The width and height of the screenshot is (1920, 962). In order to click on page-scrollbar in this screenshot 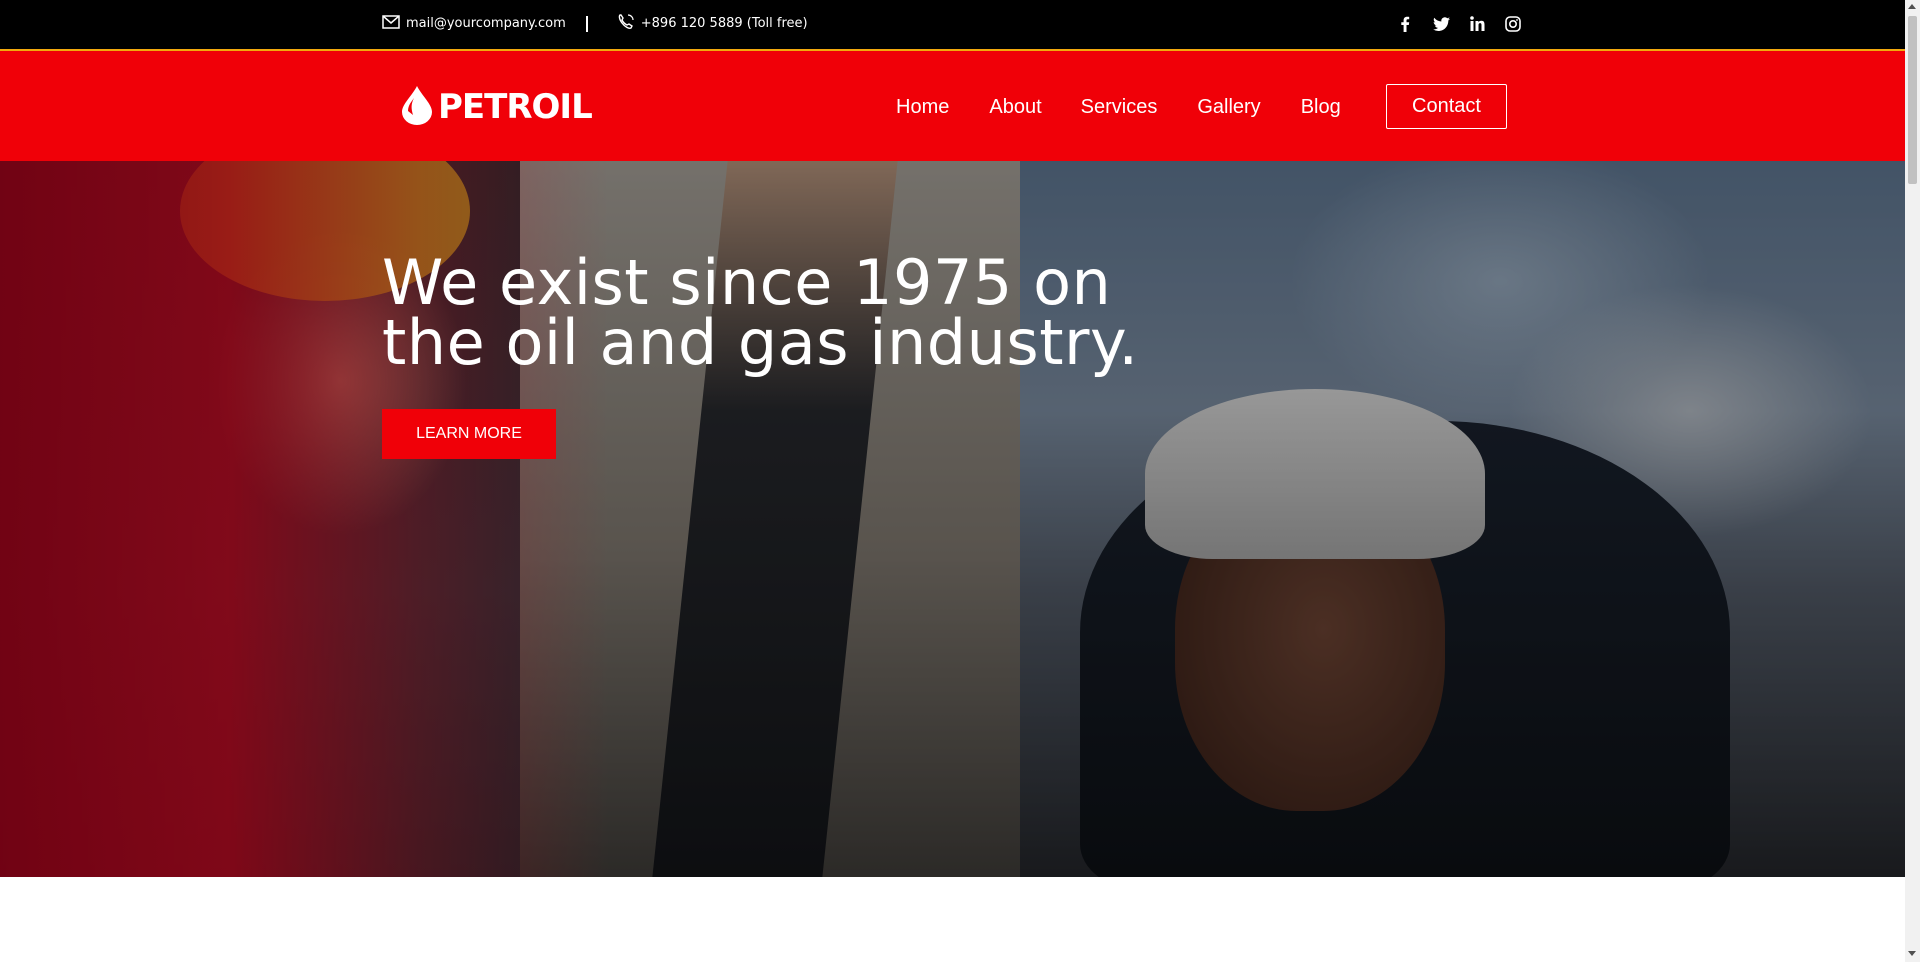, I will do `click(1912, 481)`.